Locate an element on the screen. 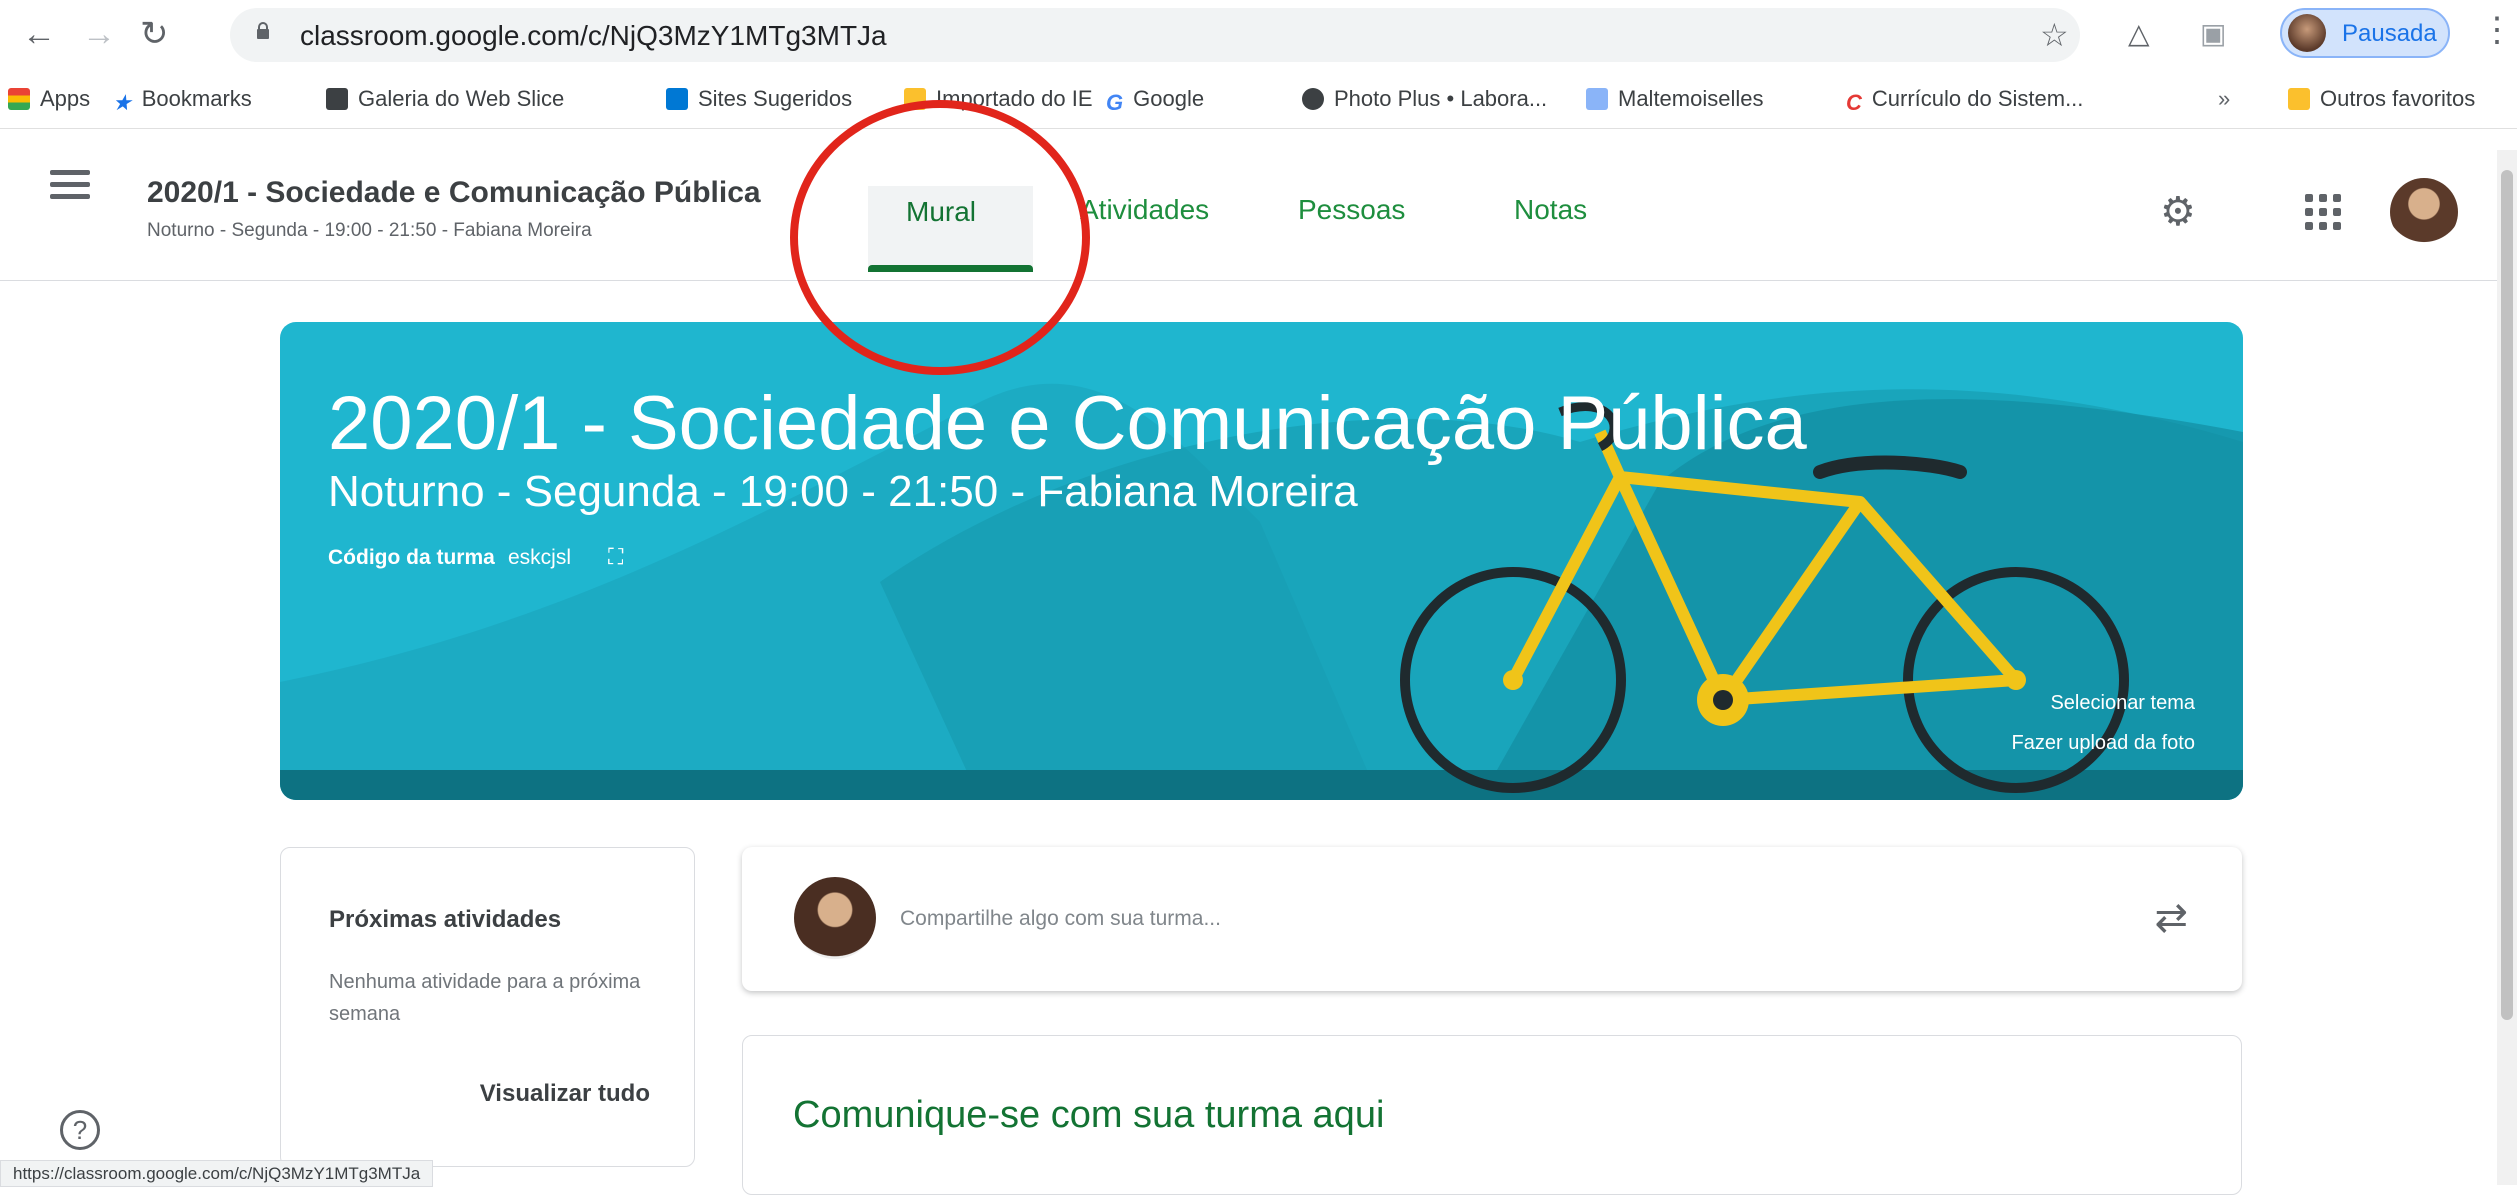 This screenshot has height=1195, width=2517. bookmark-bookmarks: ★ Bookmarks is located at coordinates (182, 100).